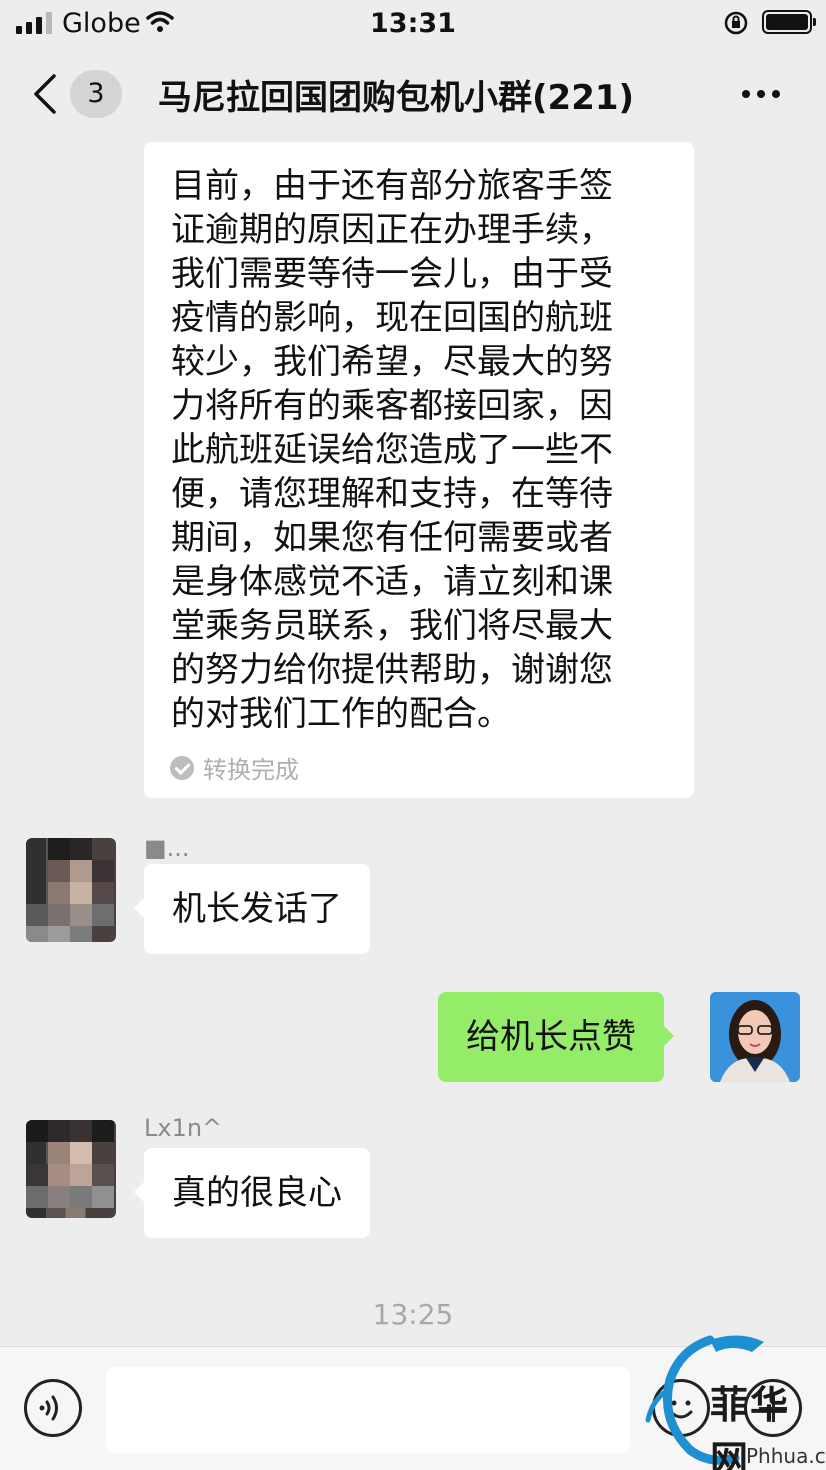 Image resolution: width=826 pixels, height=1470 pixels. What do you see at coordinates (392, 670) in the screenshot?
I see `transcript-line: 的努力给你提供帮助，谢谢您` at bounding box center [392, 670].